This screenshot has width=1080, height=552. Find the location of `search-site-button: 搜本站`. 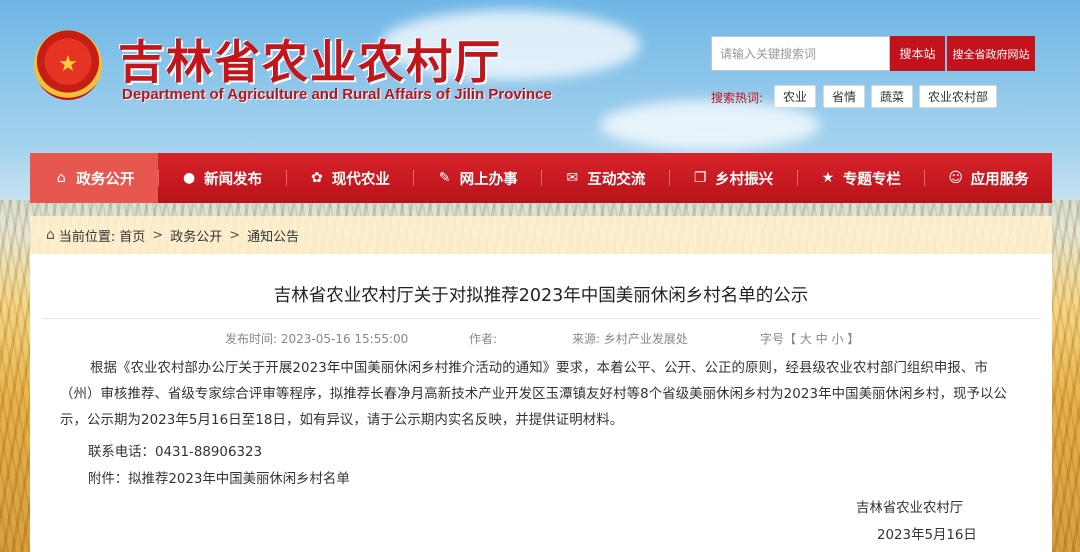

search-site-button: 搜本站 is located at coordinates (917, 53).